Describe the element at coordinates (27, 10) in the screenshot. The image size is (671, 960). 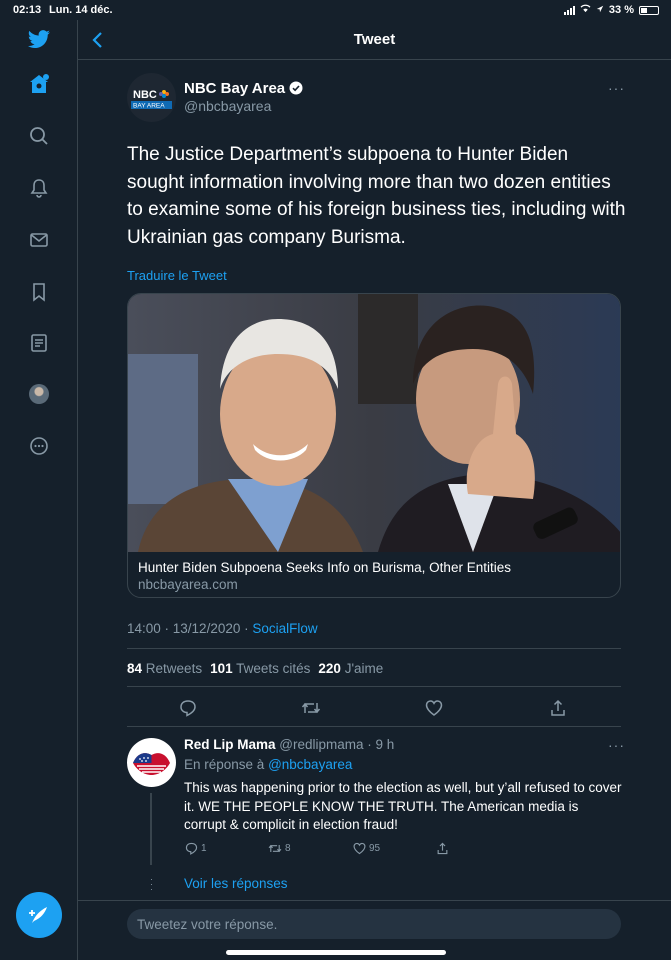
I see `status-time: 02:13` at that location.